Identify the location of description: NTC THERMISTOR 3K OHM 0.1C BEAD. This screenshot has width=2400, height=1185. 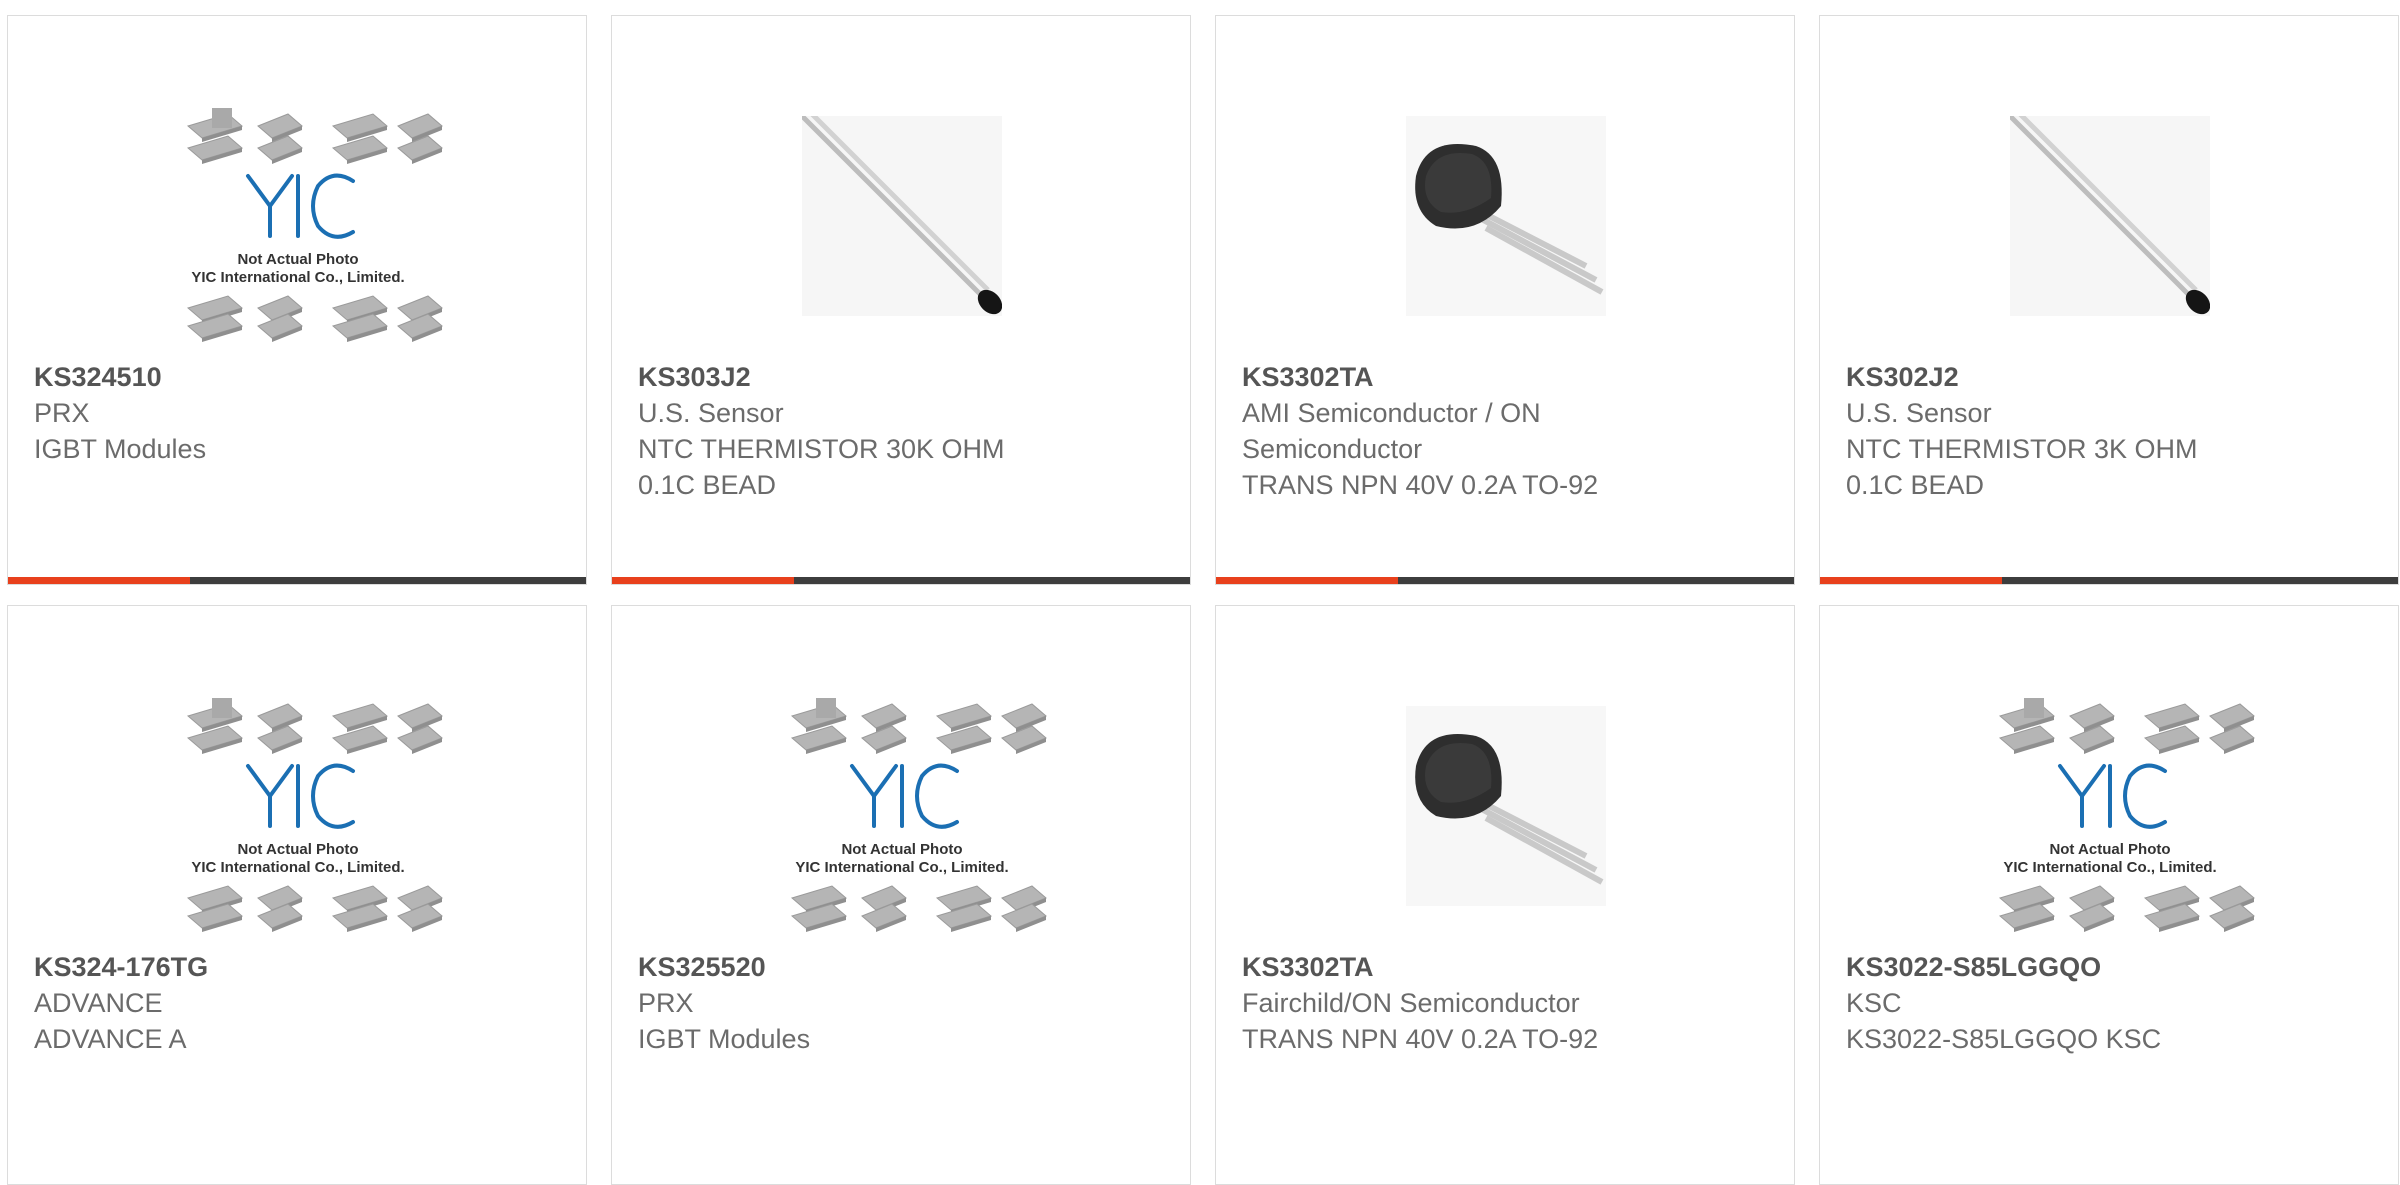
(2022, 467).